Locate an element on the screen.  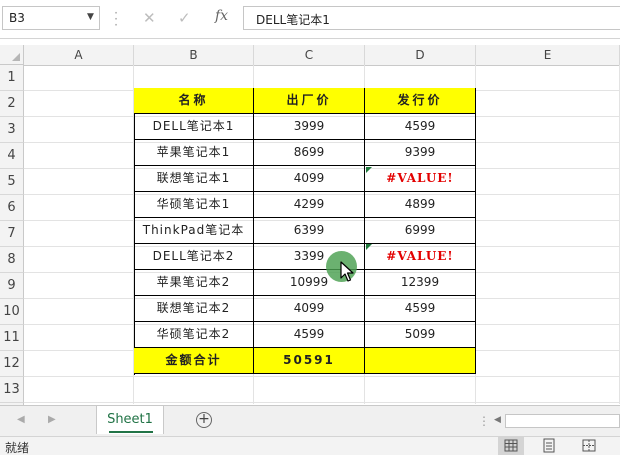
row-header-7: 7 is located at coordinates (12, 234).